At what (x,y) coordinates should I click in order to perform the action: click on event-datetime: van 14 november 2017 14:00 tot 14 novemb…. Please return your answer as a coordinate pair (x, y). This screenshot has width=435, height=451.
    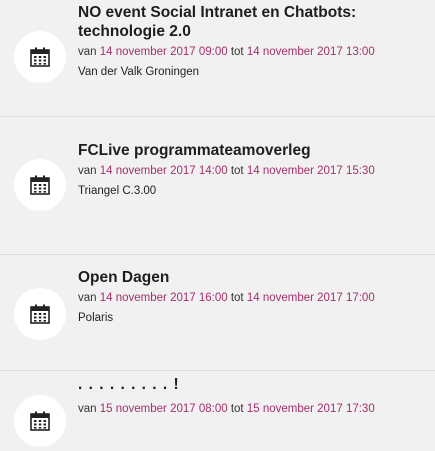
    Looking at the image, I should click on (254, 171).